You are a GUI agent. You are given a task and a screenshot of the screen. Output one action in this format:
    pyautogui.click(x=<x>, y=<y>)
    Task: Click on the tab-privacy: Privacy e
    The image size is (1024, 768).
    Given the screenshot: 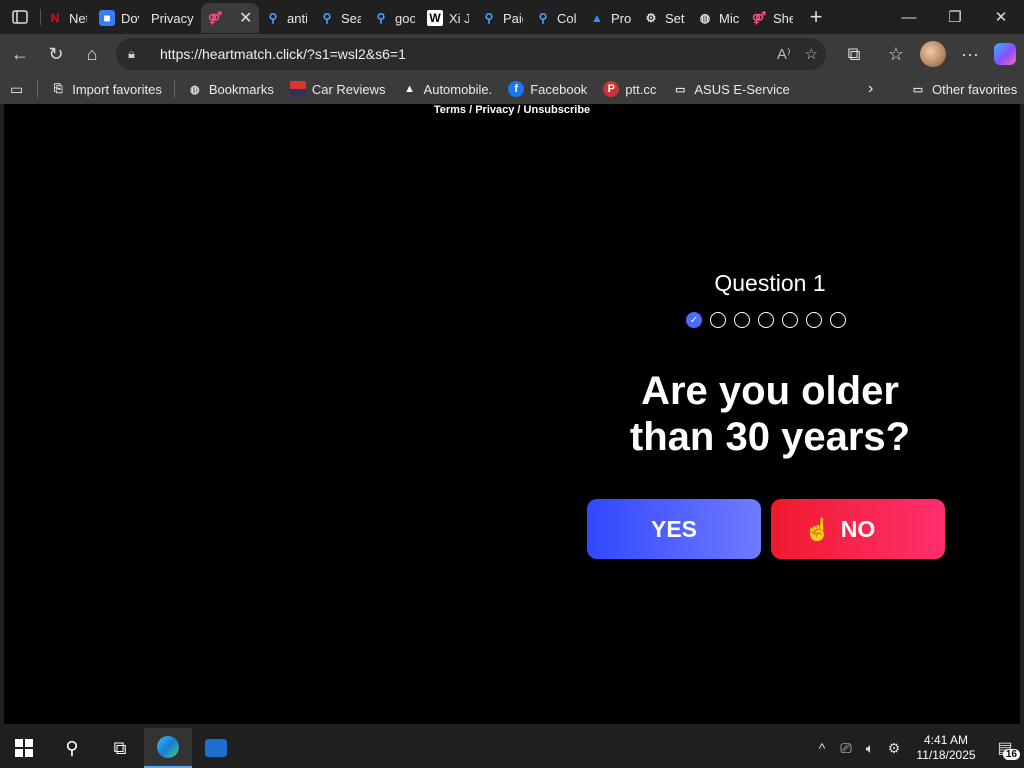 What is the action you would take?
    pyautogui.click(x=173, y=18)
    